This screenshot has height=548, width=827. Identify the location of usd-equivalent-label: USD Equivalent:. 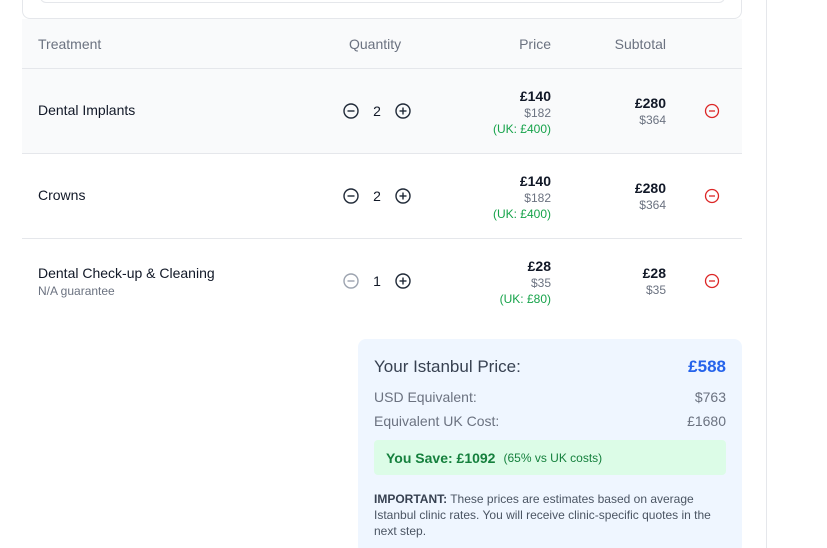
(425, 397).